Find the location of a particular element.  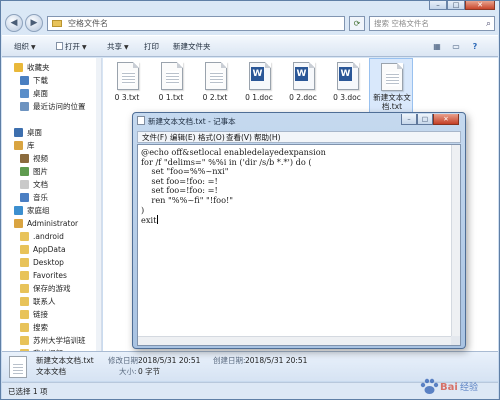

sidebar-item-label: Favorites is located at coordinates (50, 275).